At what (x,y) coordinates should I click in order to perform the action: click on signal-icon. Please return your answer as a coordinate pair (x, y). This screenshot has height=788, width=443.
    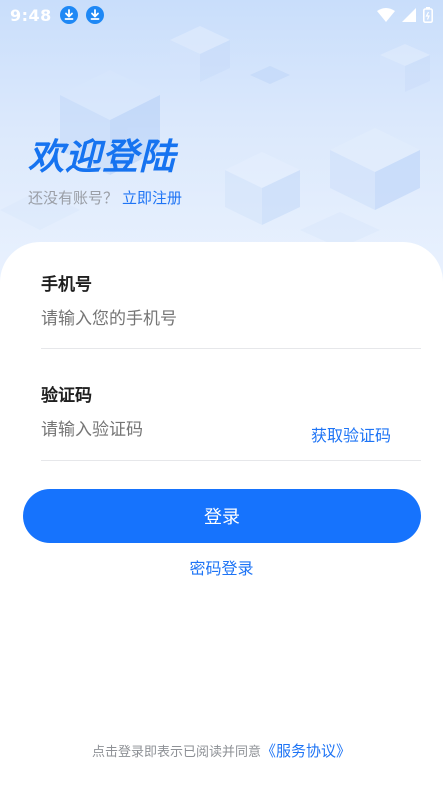
    Looking at the image, I should click on (409, 15).